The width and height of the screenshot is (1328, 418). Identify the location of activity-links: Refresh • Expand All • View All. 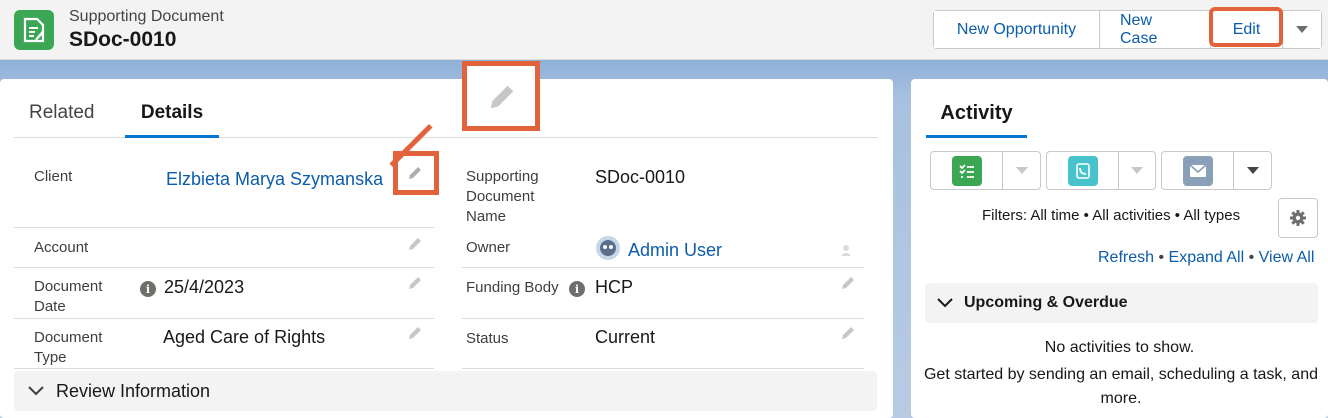
(1206, 257).